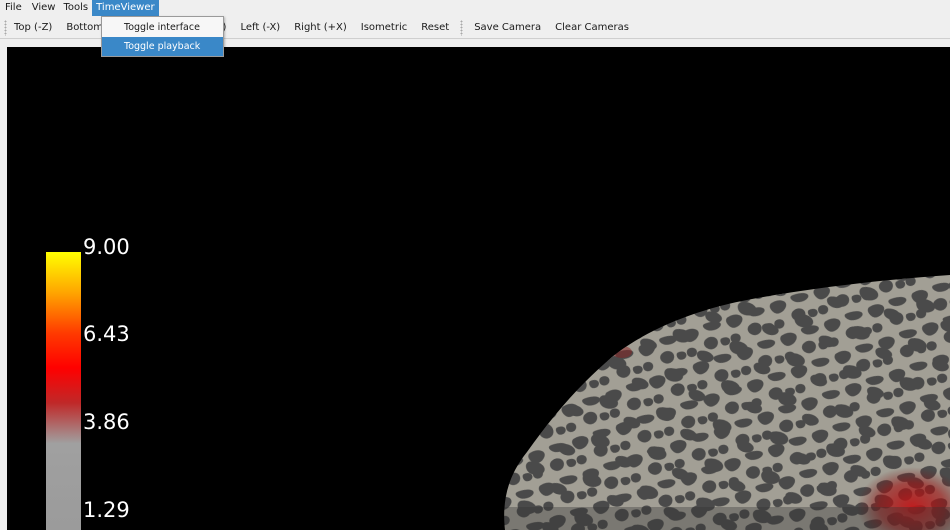 This screenshot has height=530, width=950. Describe the element at coordinates (507, 28) in the screenshot. I see `save-camera-button: Save Camera` at that location.